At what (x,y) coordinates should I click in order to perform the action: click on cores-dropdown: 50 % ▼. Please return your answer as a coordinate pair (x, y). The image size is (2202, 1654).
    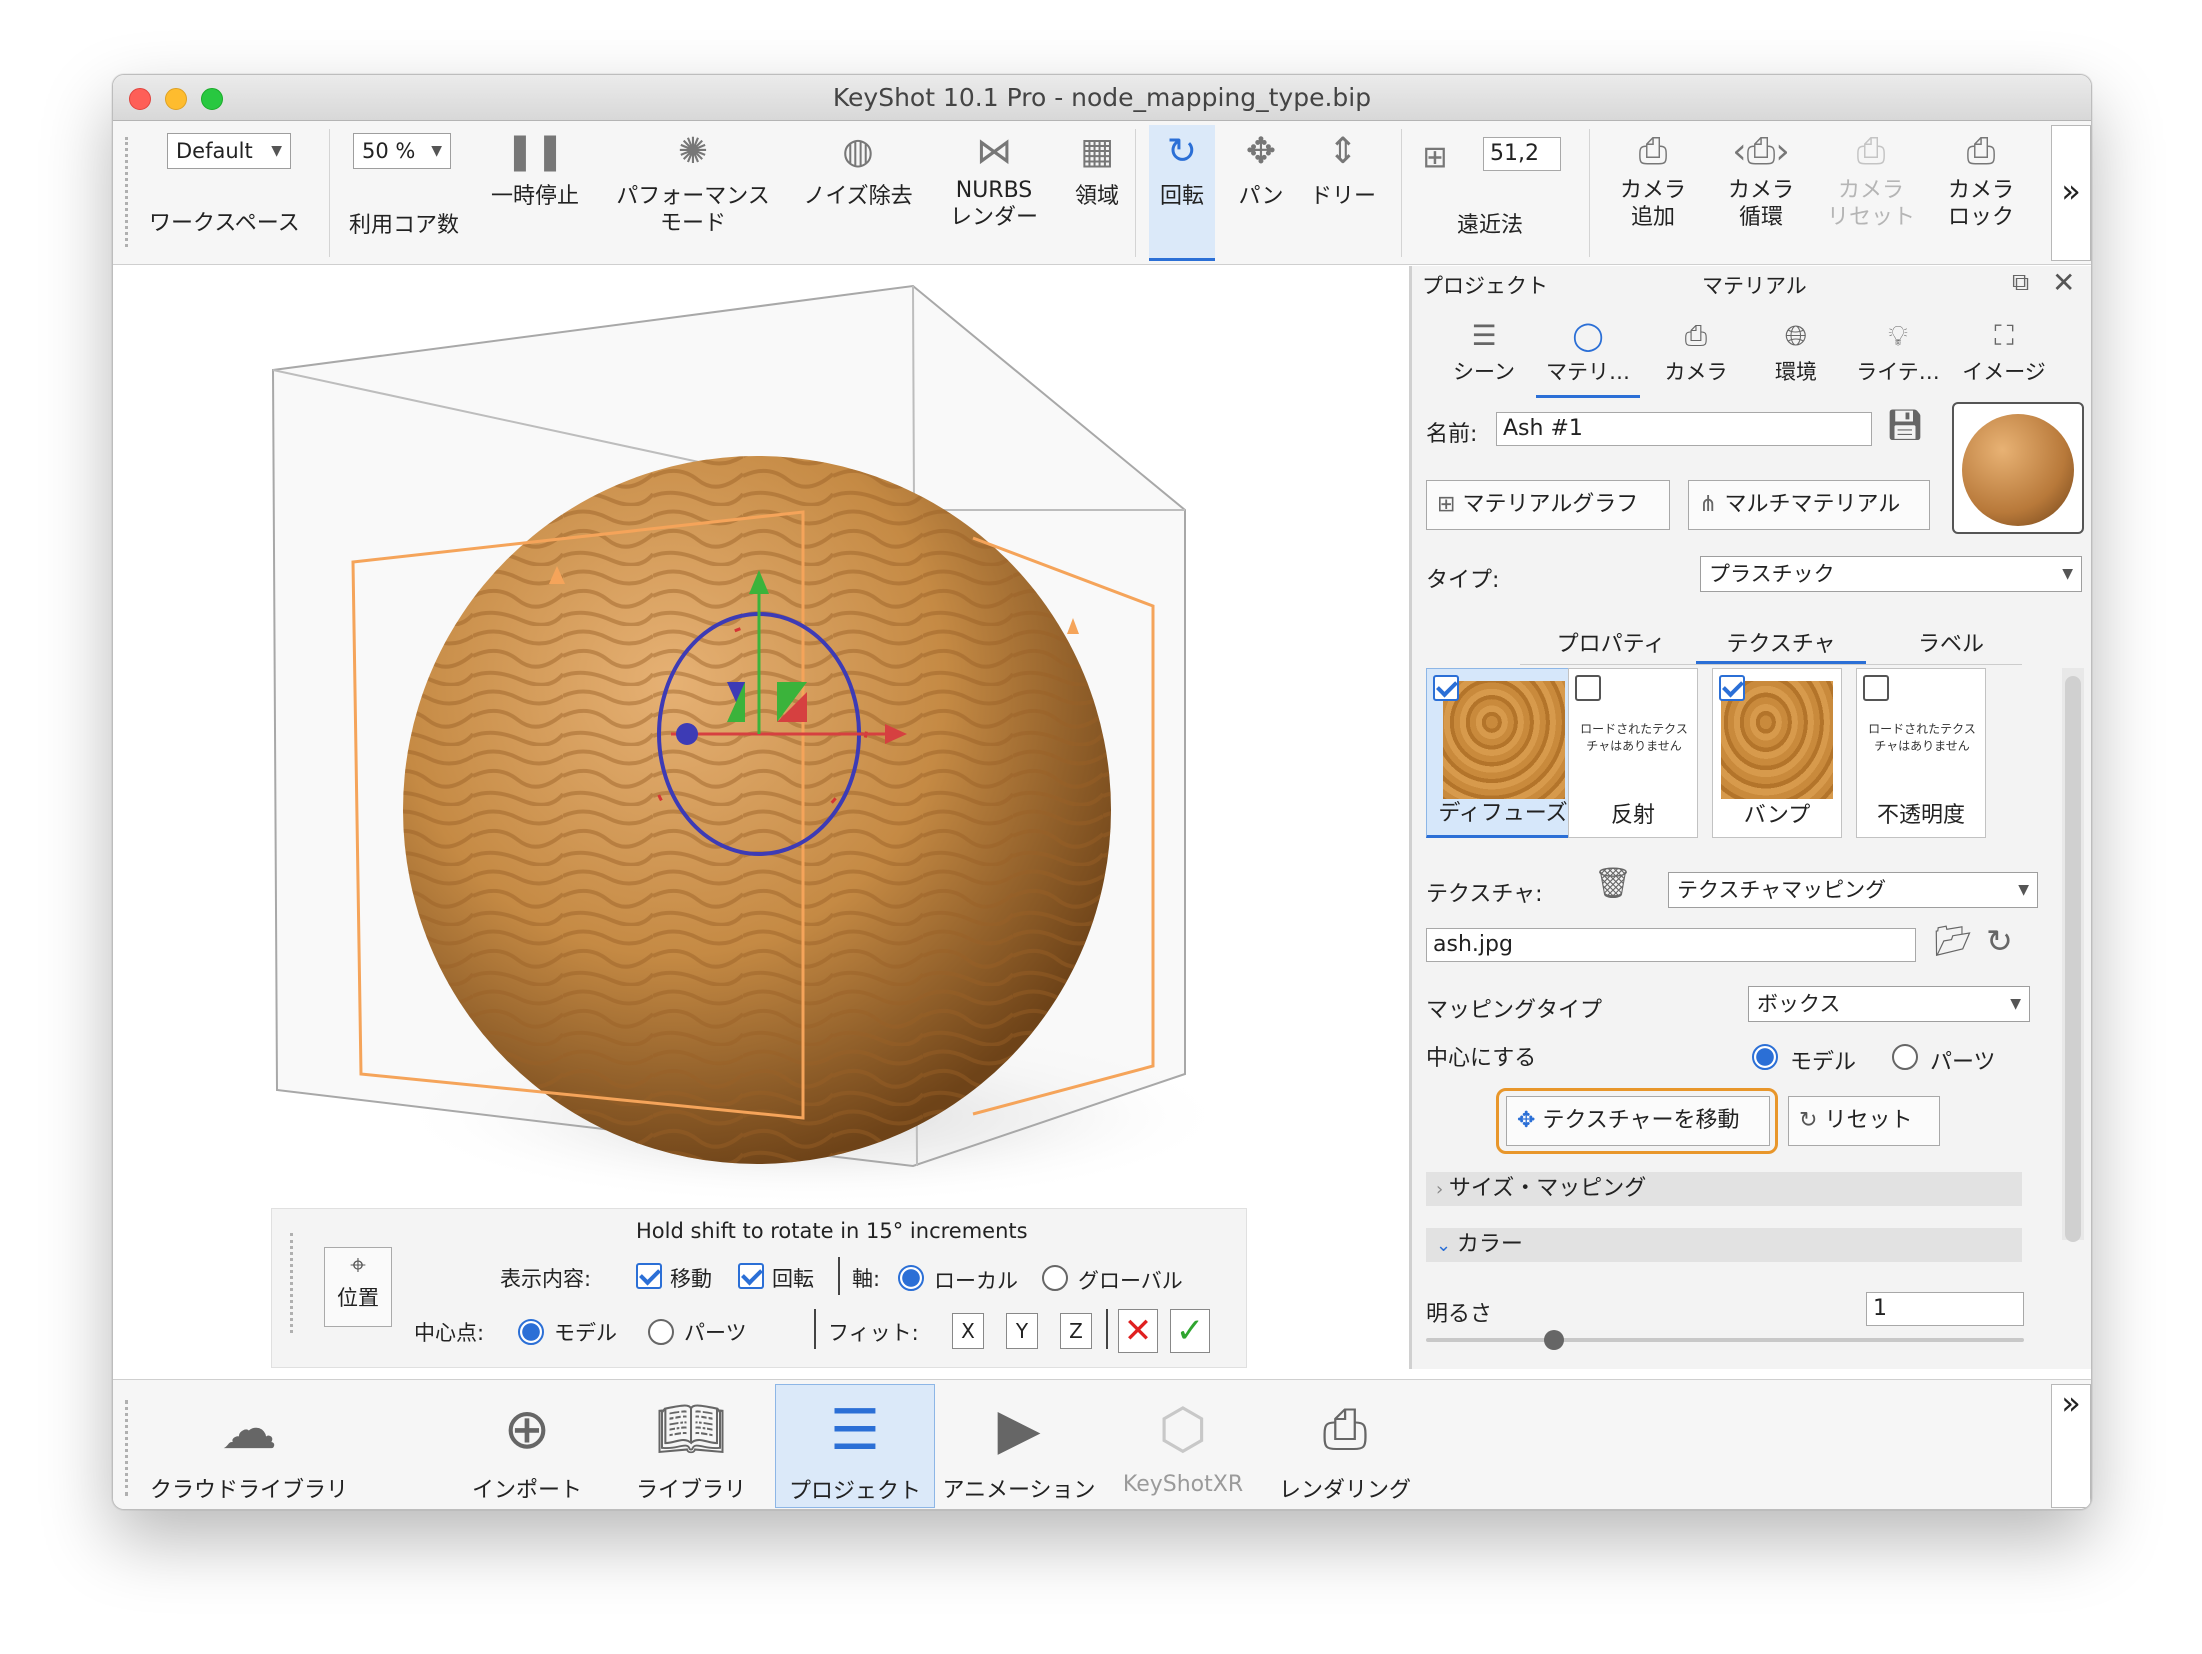
    Looking at the image, I should click on (402, 151).